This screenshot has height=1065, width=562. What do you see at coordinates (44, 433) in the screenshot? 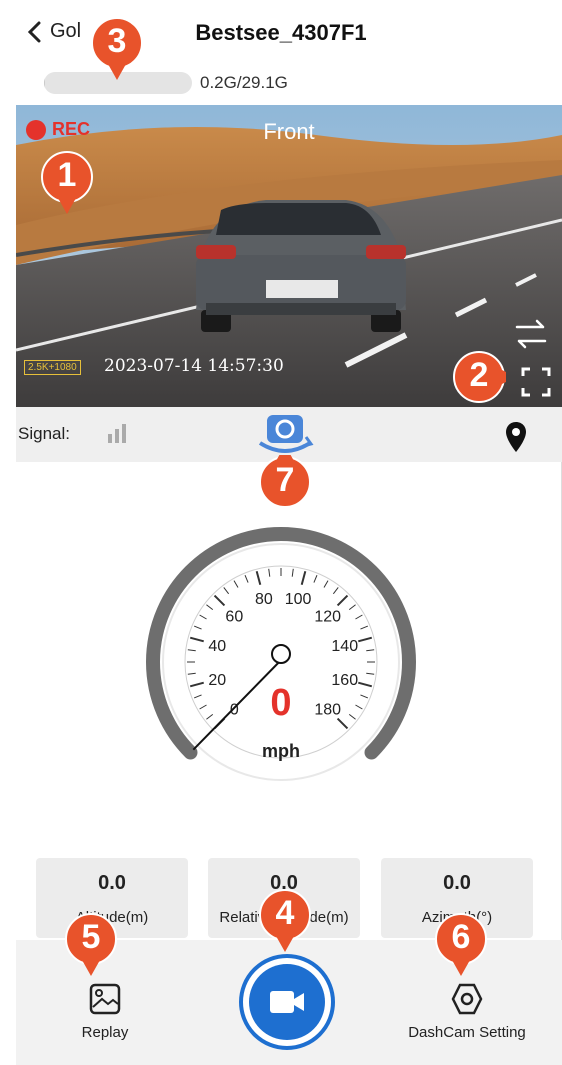
I see `signal-label: Signal:` at bounding box center [44, 433].